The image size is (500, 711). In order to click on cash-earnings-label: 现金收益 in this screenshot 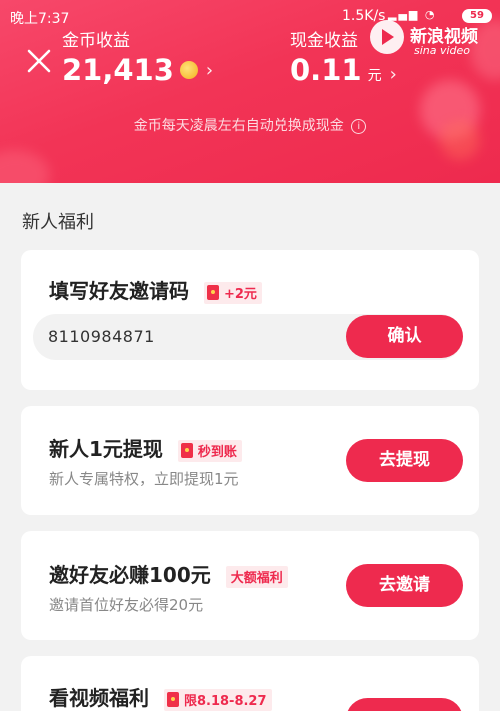, I will do `click(324, 41)`.